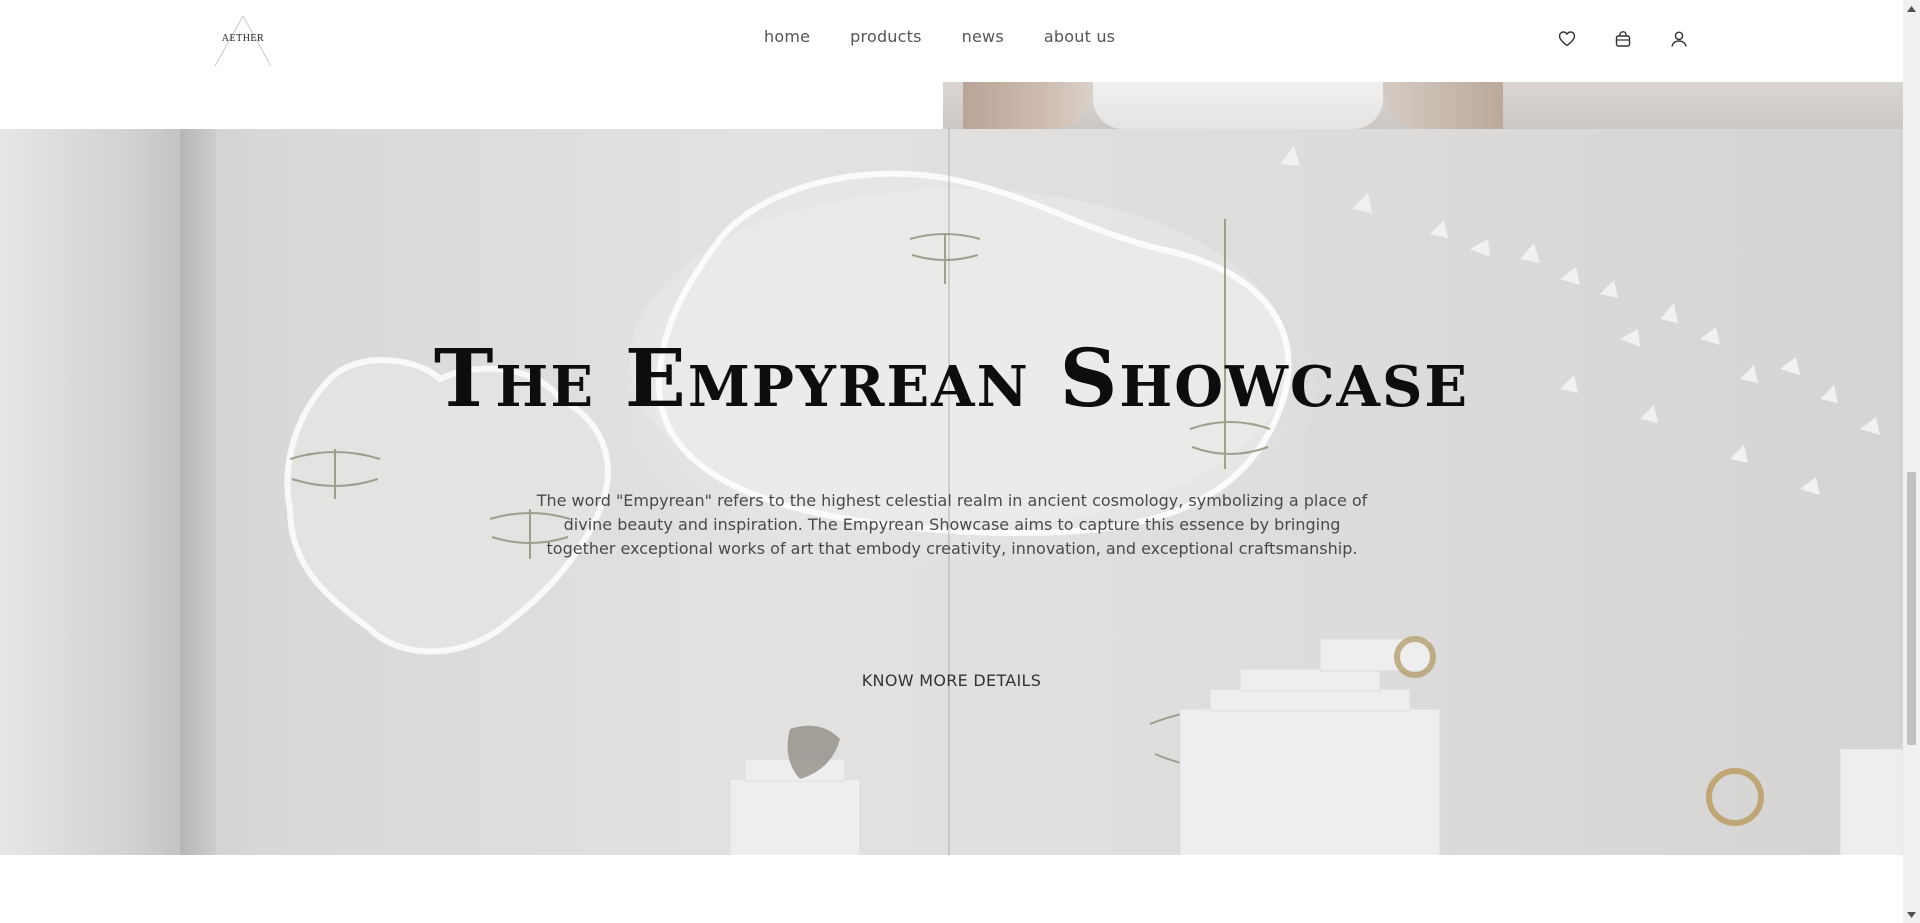 The height and width of the screenshot is (923, 1920). What do you see at coordinates (1028, 105) in the screenshot?
I see `image-arm-left` at bounding box center [1028, 105].